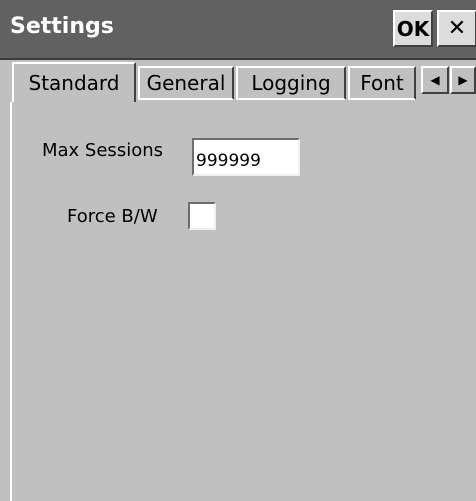 The image size is (476, 501). Describe the element at coordinates (202, 216) in the screenshot. I see `force-bw-checkbox` at that location.